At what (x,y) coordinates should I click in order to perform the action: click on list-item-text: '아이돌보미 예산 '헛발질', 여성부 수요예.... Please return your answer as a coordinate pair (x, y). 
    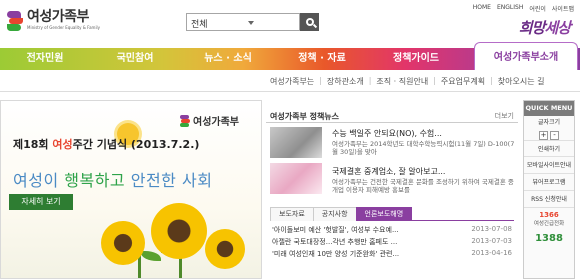
    Looking at the image, I should click on (335, 230).